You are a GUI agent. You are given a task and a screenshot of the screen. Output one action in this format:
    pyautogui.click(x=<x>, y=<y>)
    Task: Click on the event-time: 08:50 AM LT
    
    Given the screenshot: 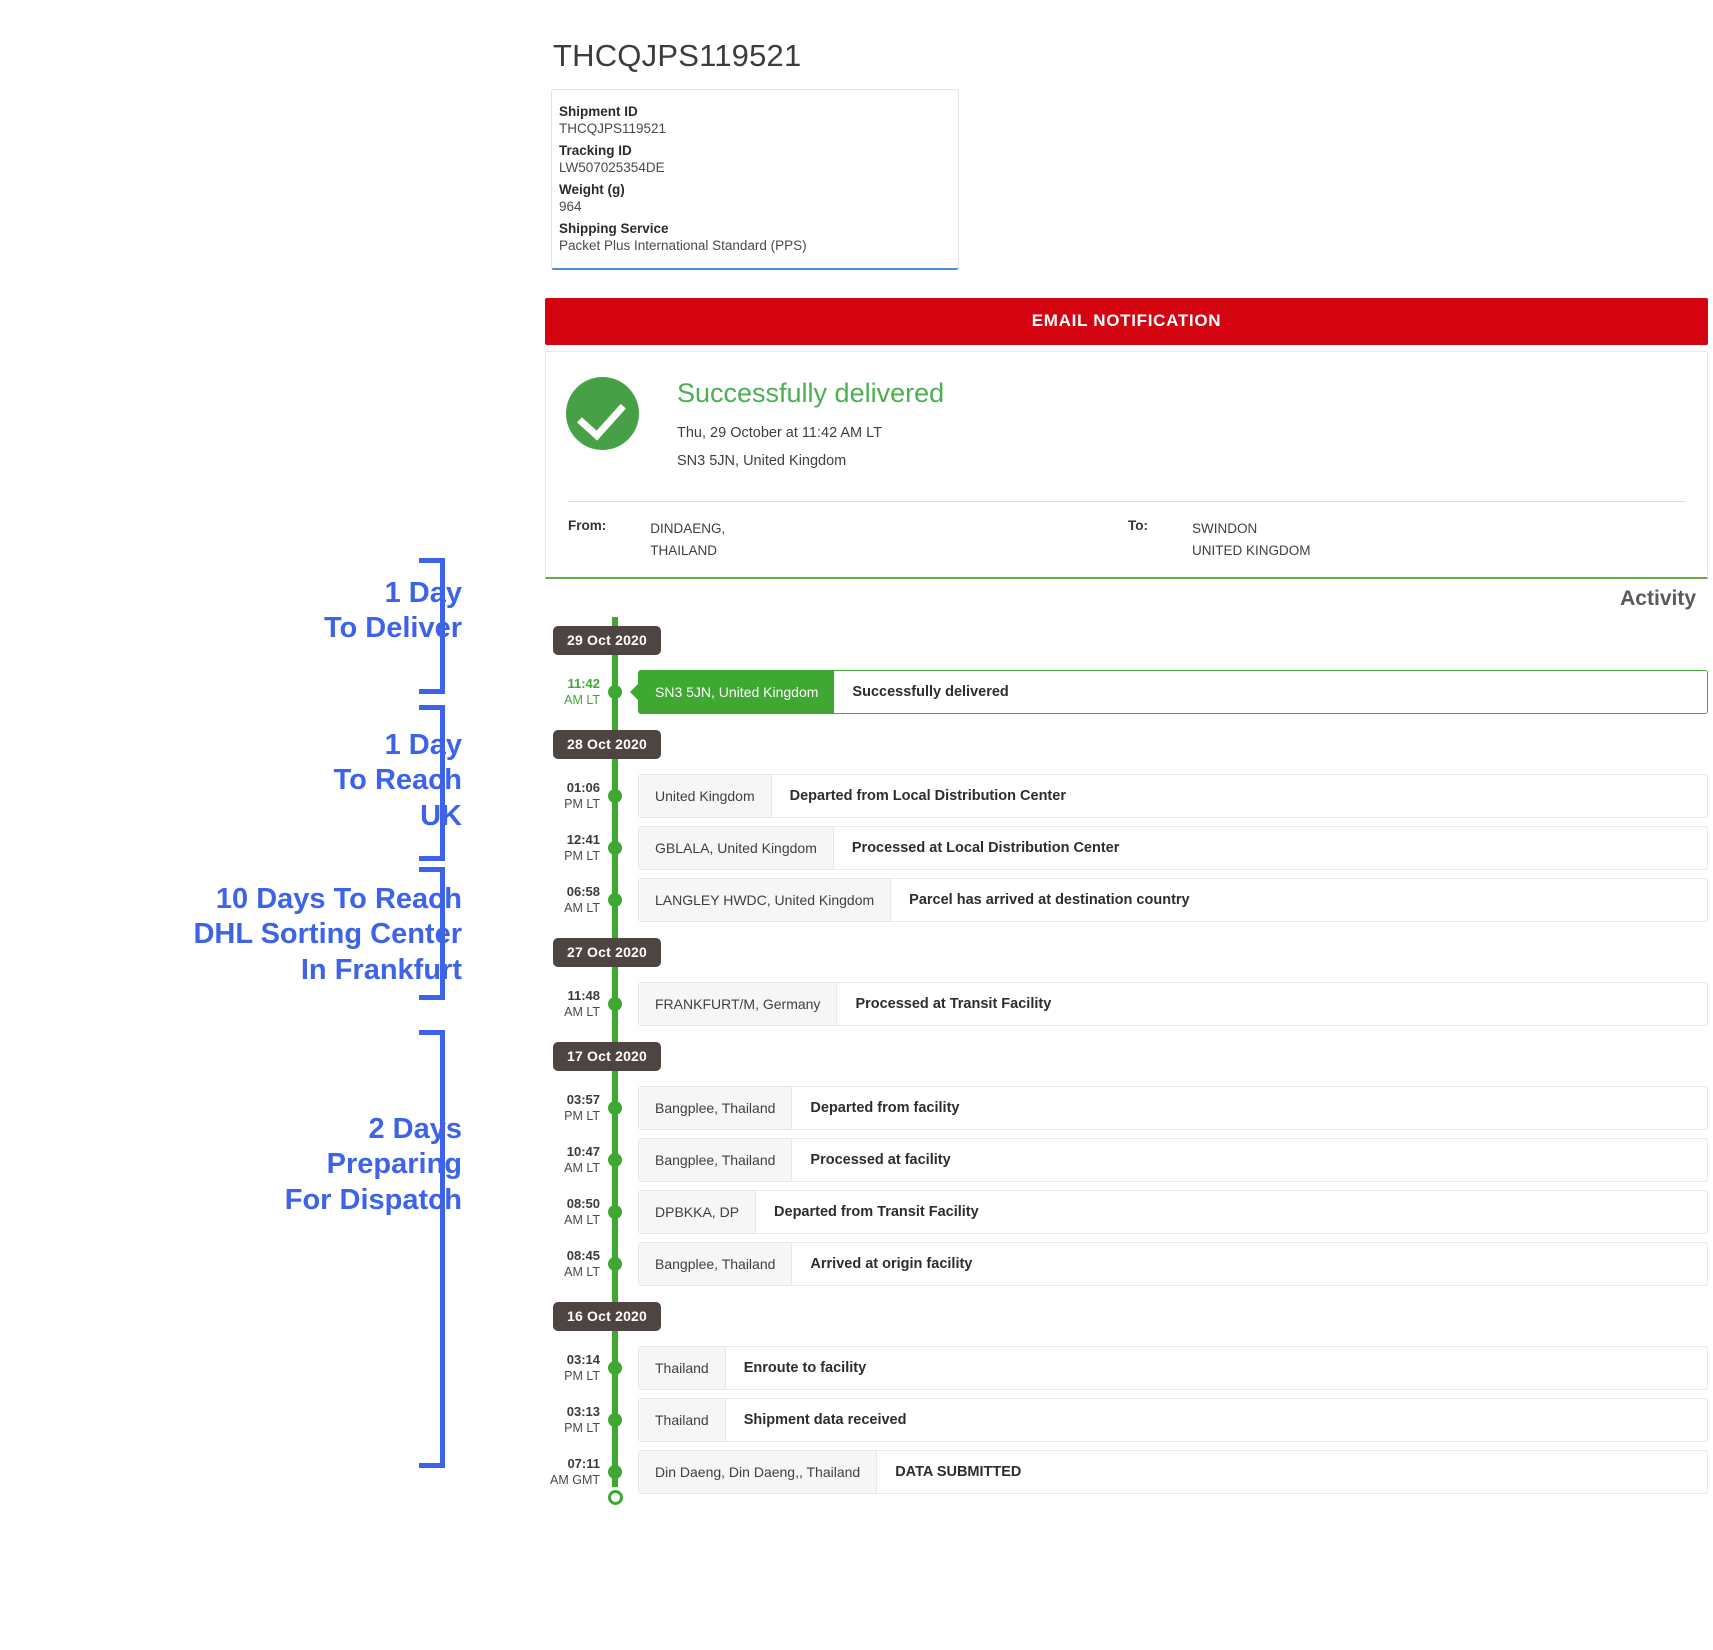 What is the action you would take?
    pyautogui.click(x=576, y=1212)
    